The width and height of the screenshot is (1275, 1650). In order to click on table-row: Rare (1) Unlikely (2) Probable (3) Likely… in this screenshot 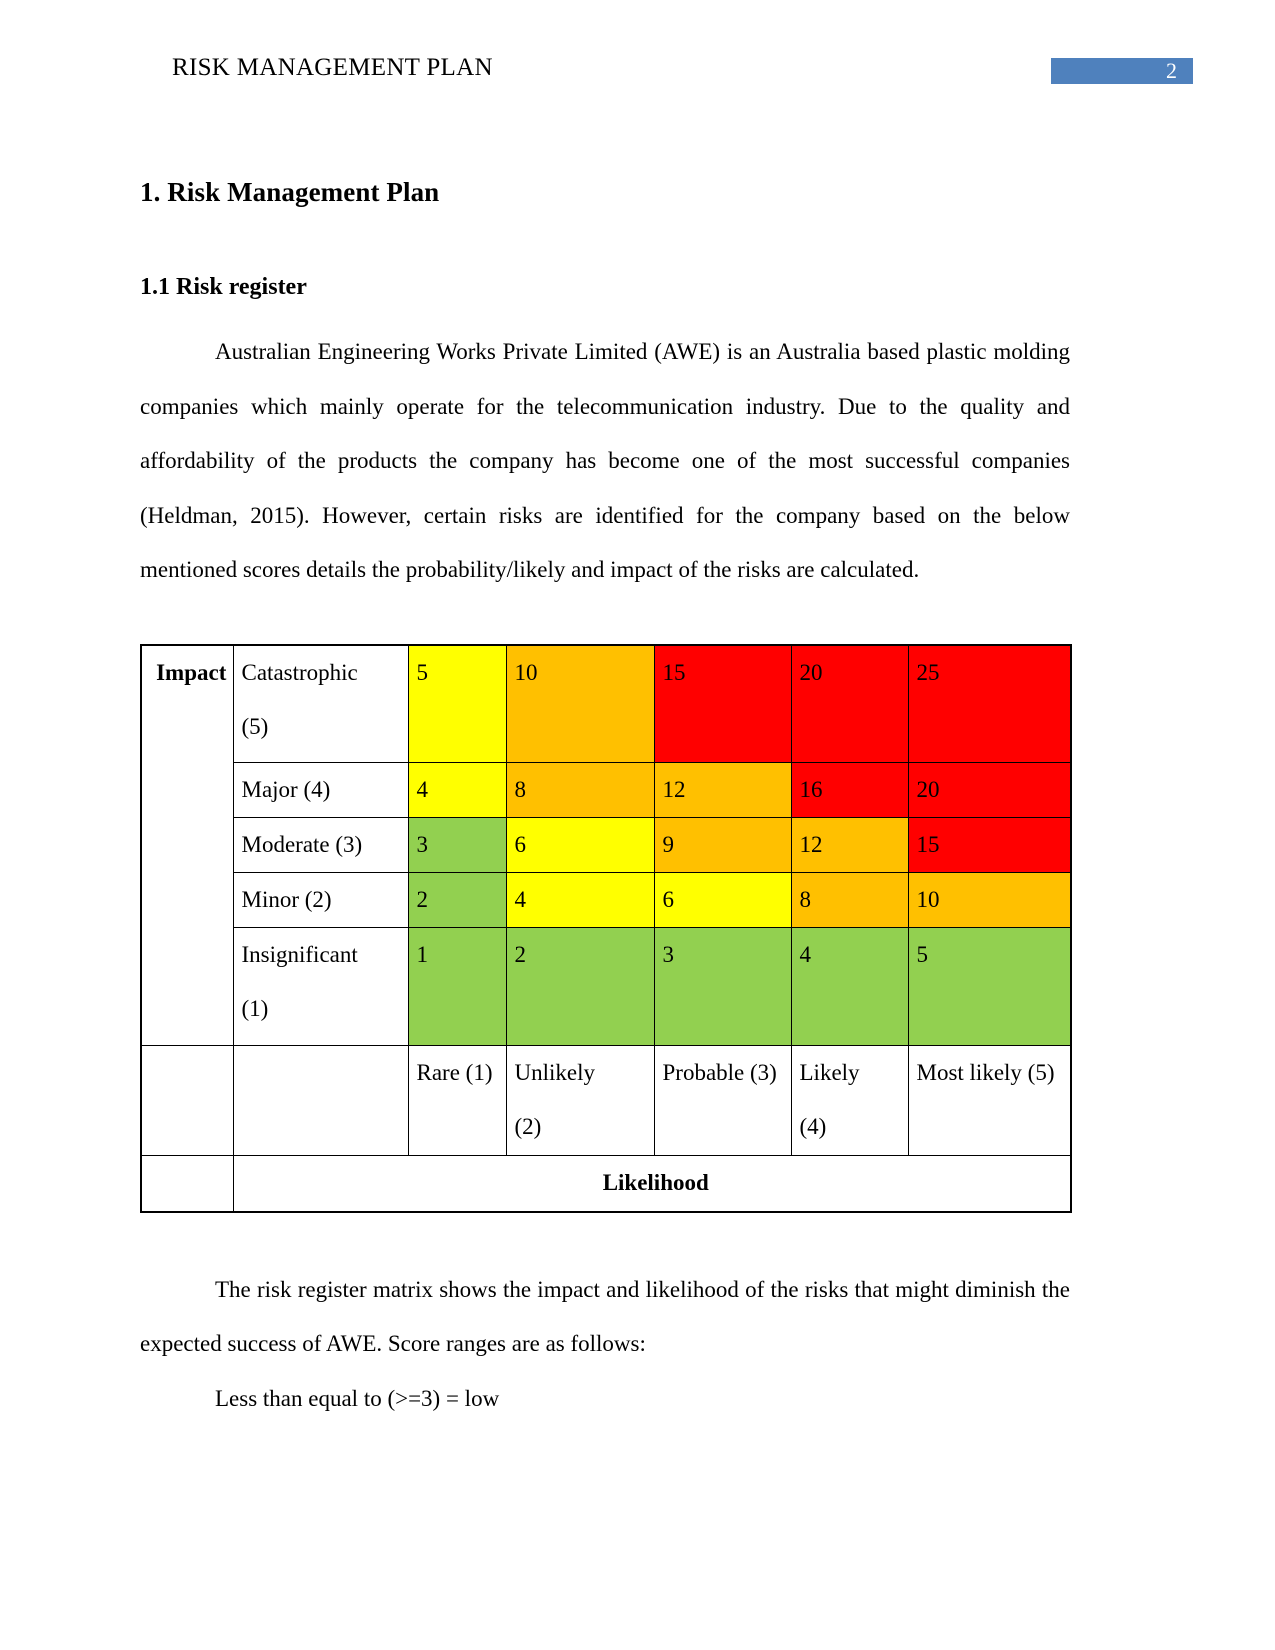, I will do `click(606, 1100)`.